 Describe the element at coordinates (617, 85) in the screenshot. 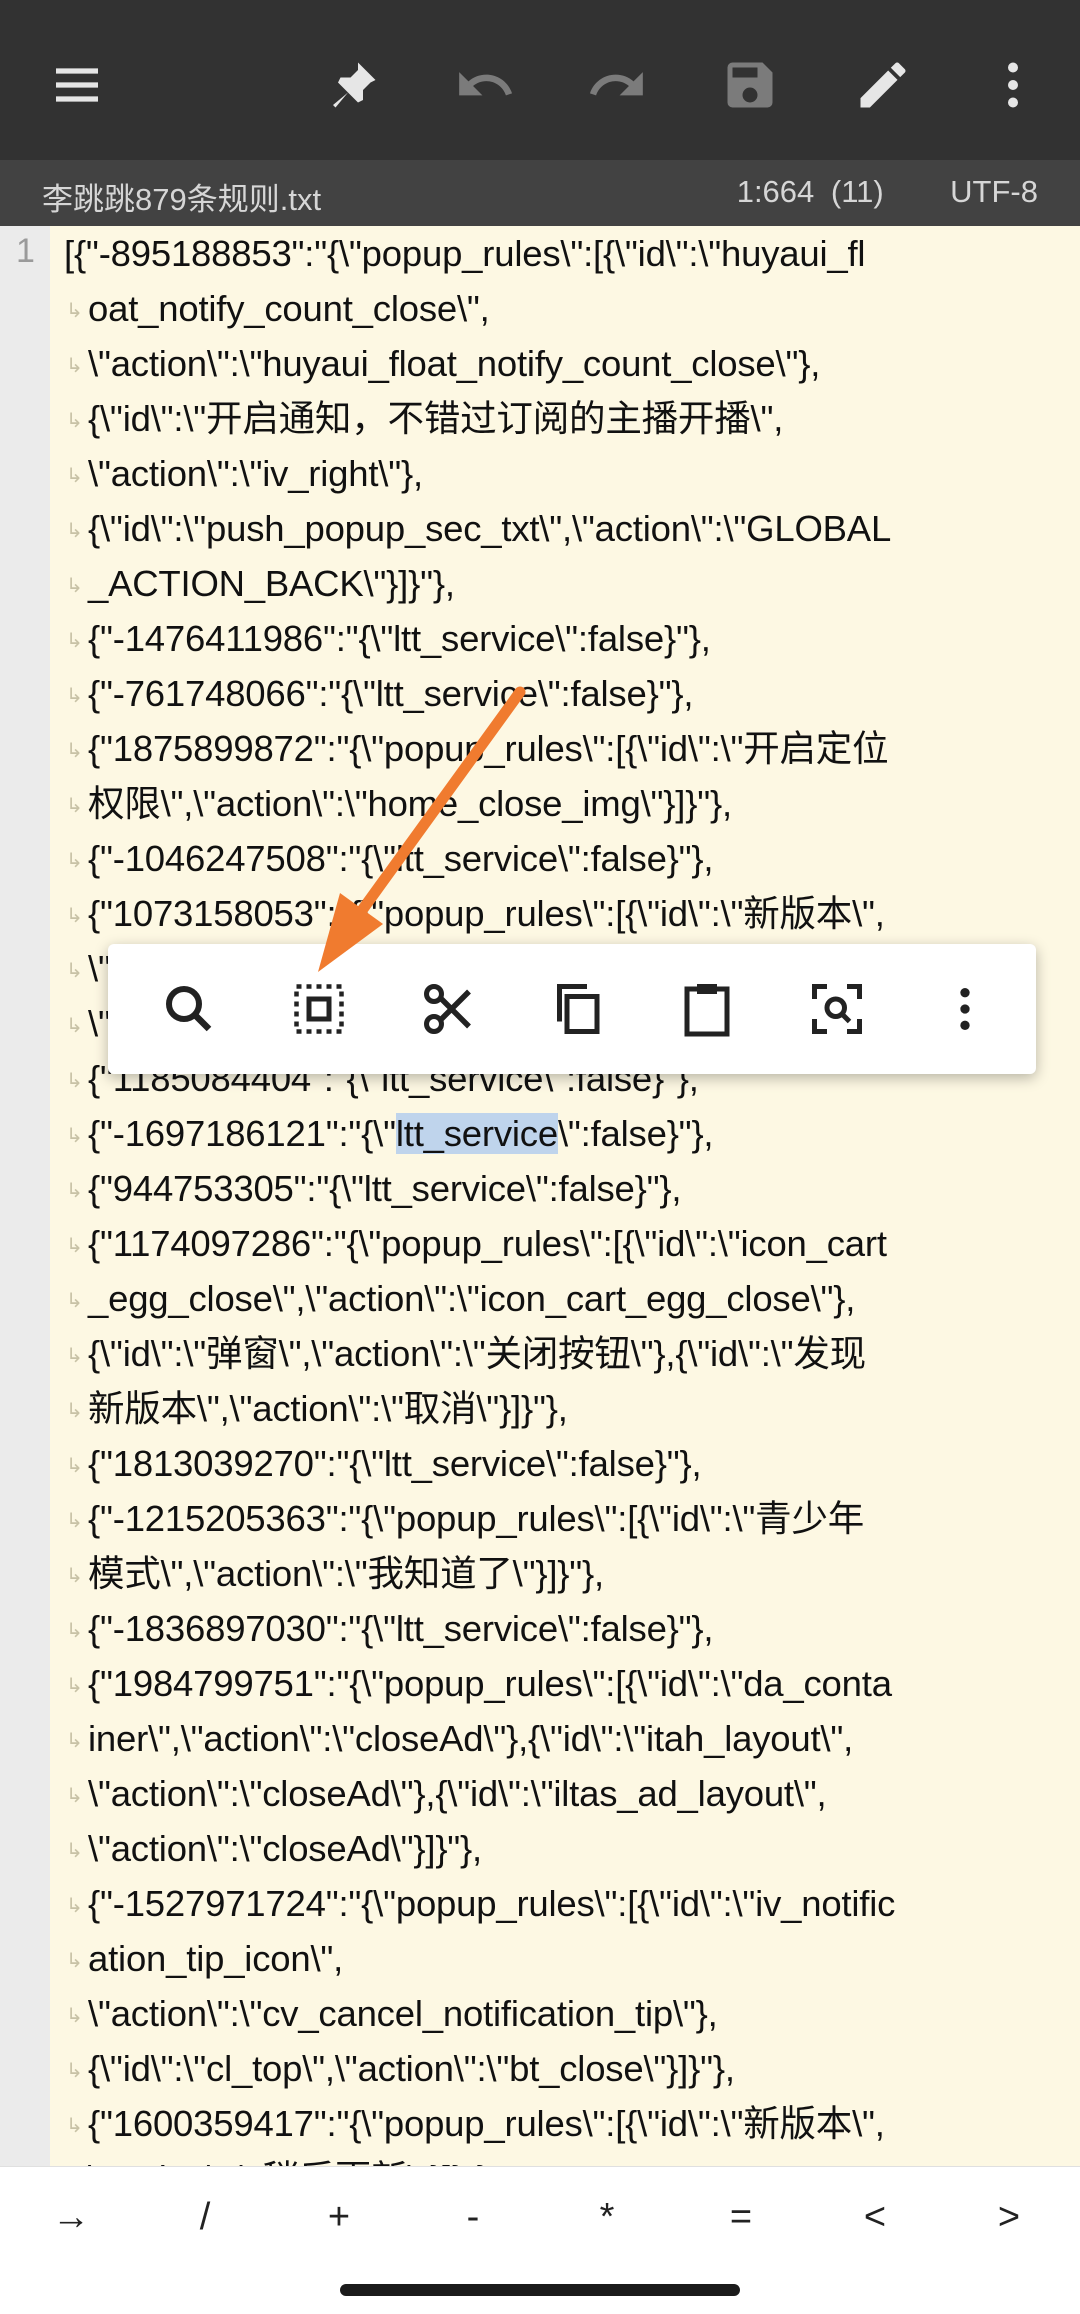

I see `redo-icon` at that location.